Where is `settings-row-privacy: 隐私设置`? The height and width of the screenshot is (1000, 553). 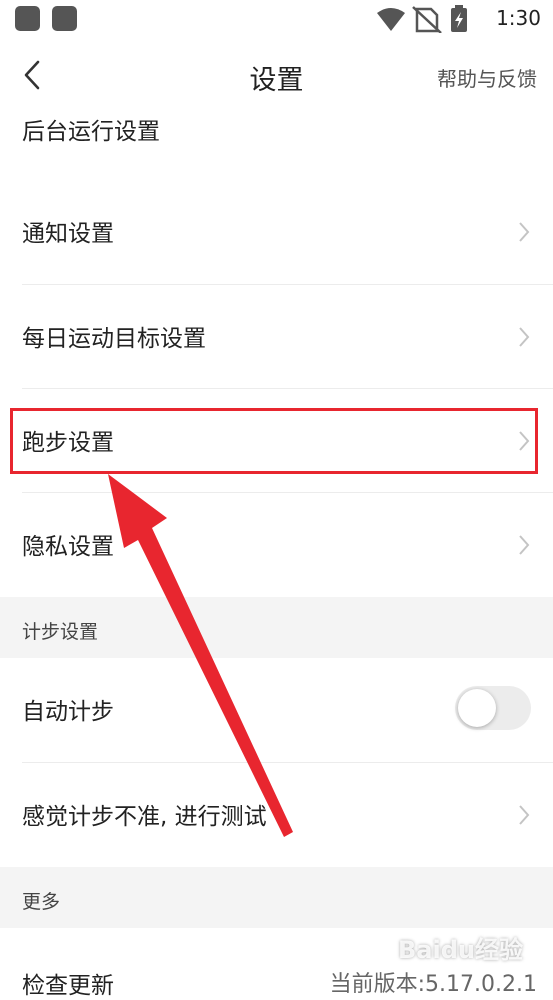 settings-row-privacy: 隐私设置 is located at coordinates (276, 545).